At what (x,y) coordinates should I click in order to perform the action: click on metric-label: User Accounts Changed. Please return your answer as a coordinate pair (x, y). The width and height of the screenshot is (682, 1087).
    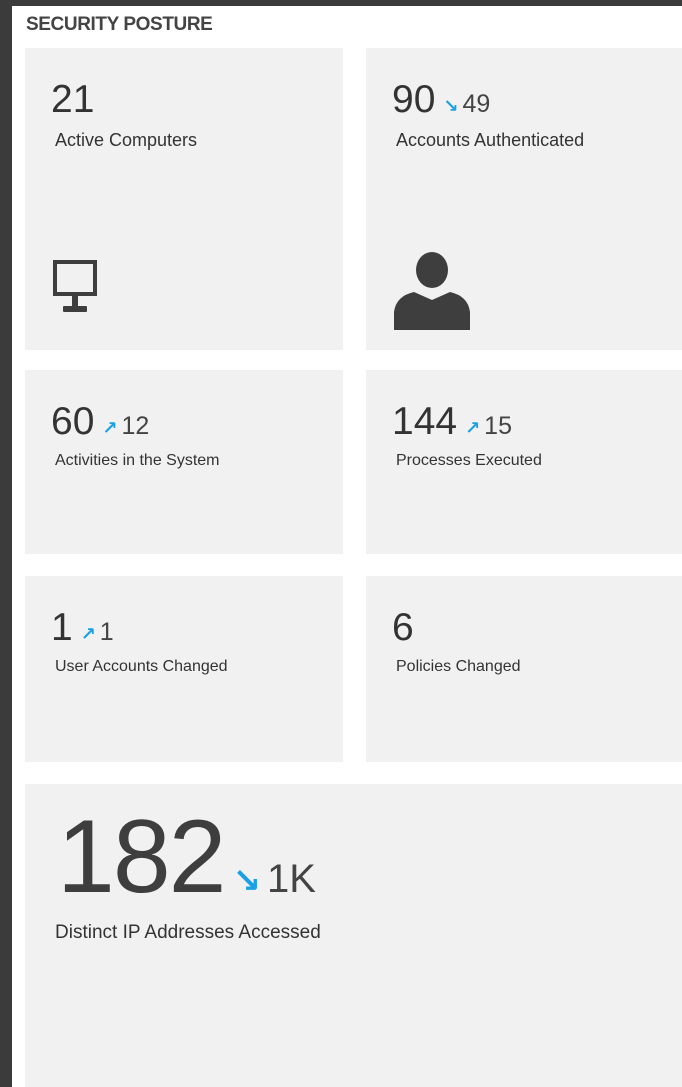
    Looking at the image, I should click on (141, 666).